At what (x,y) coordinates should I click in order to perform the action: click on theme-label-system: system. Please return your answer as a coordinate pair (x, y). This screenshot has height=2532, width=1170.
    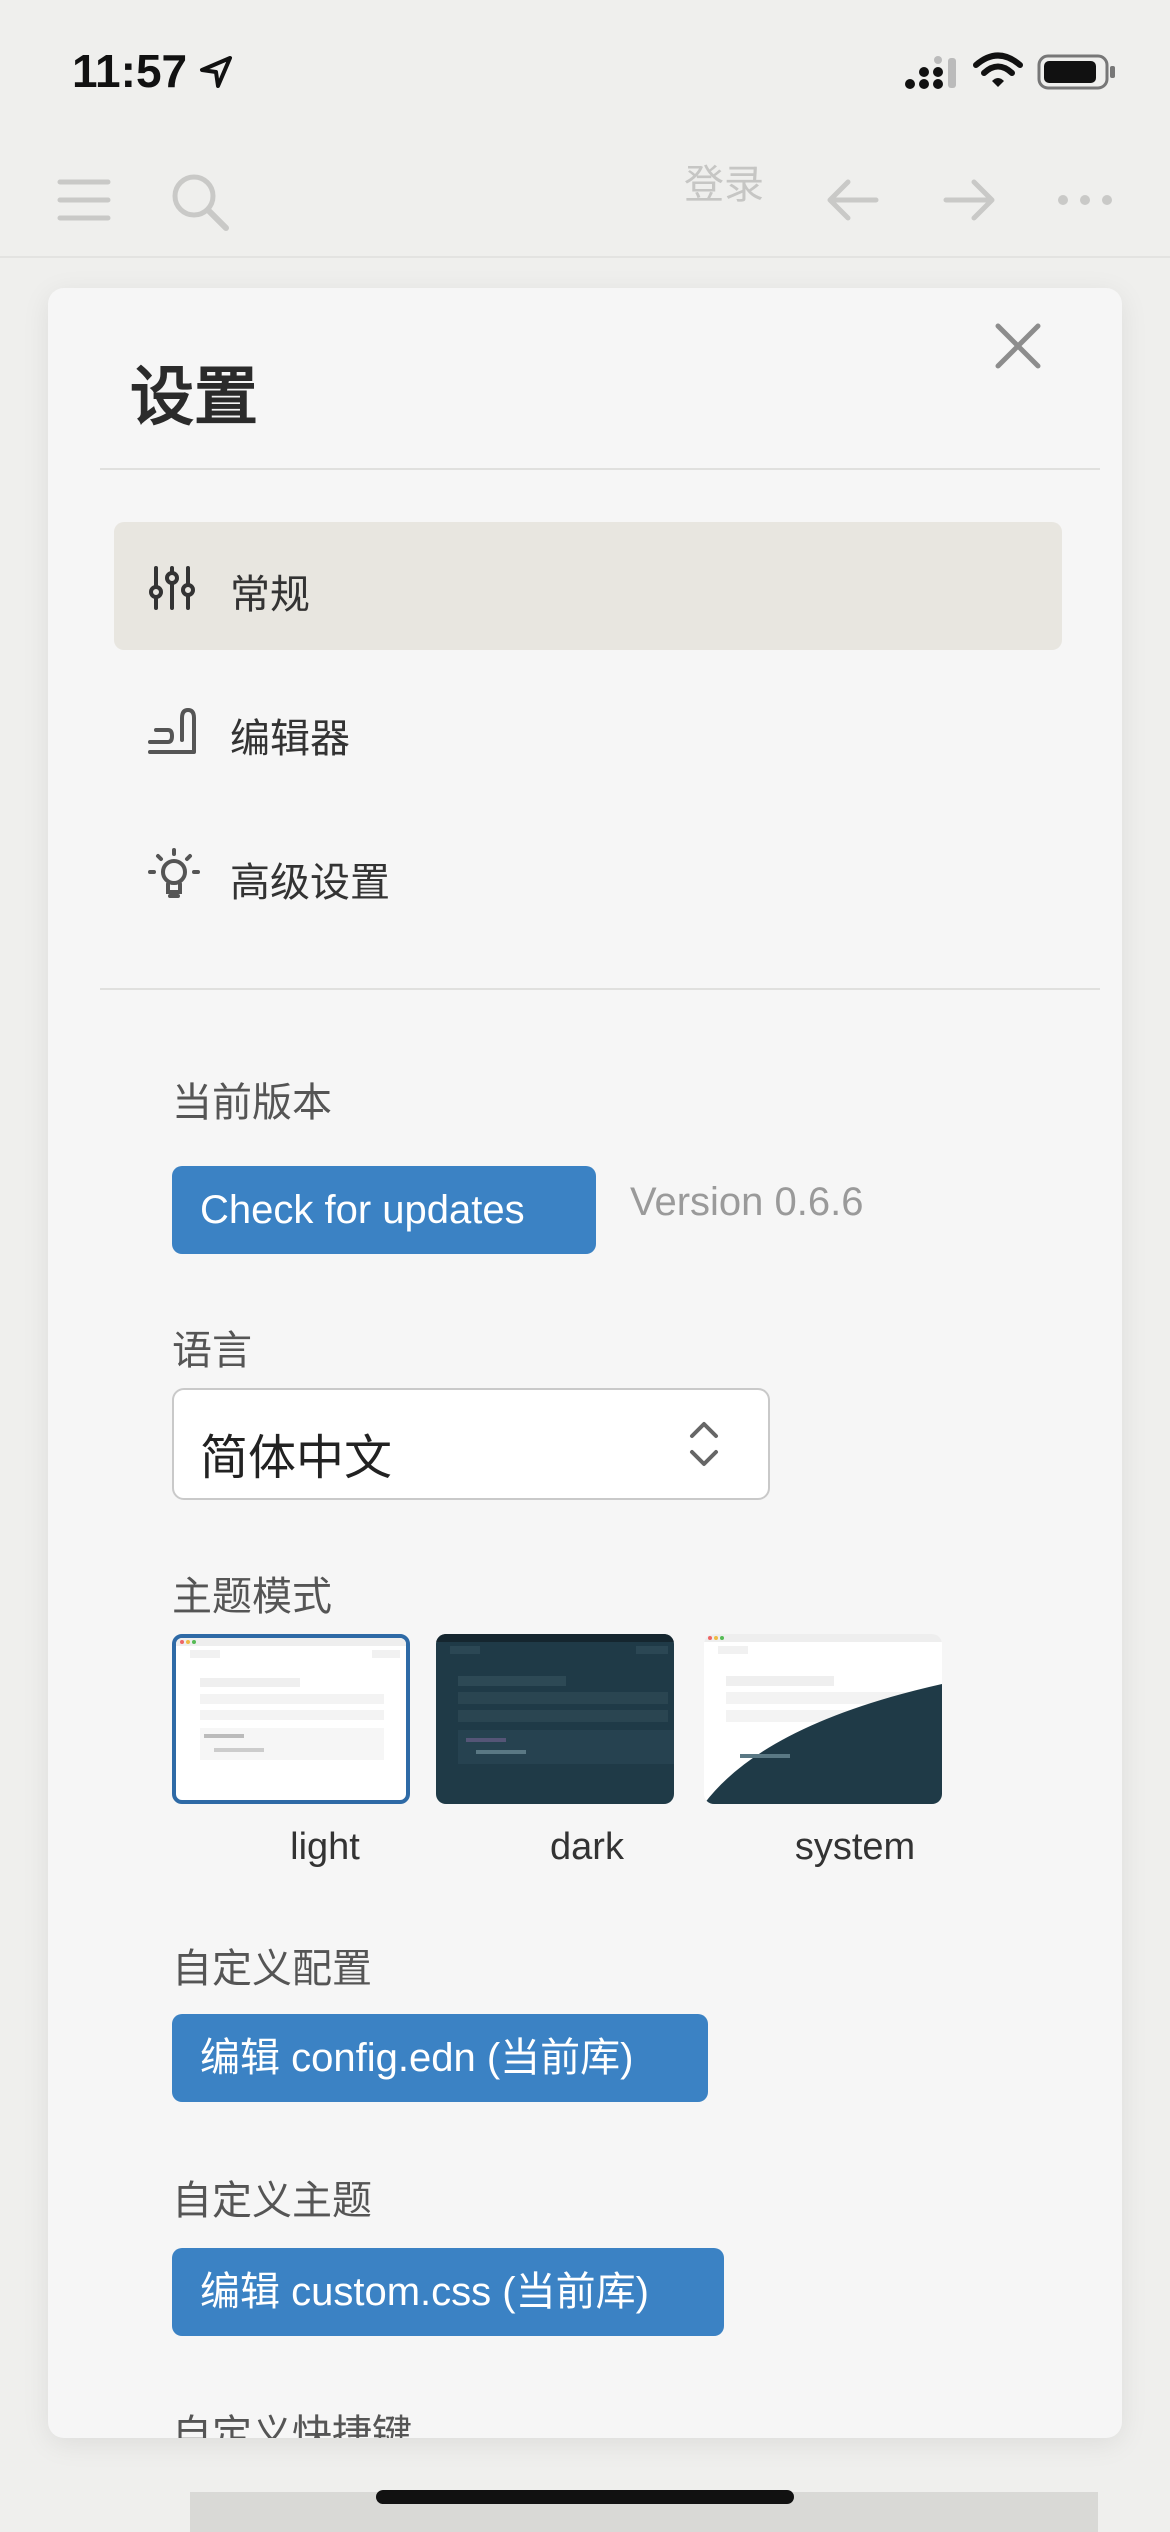
    Looking at the image, I should click on (855, 1847).